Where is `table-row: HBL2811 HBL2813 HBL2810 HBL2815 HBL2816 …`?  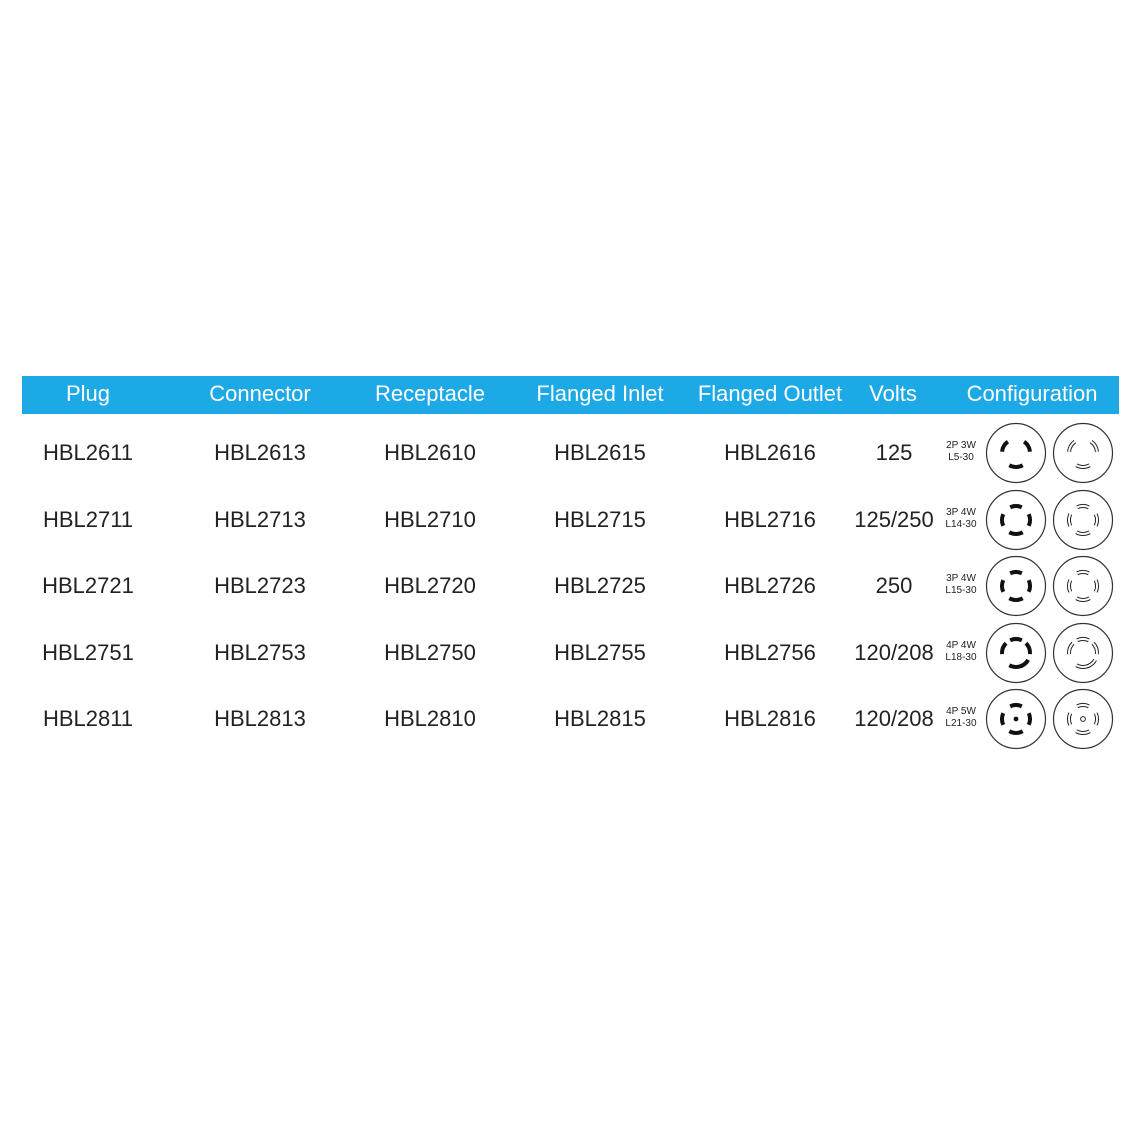 table-row: HBL2811 HBL2813 HBL2810 HBL2815 HBL2816 … is located at coordinates (570, 721).